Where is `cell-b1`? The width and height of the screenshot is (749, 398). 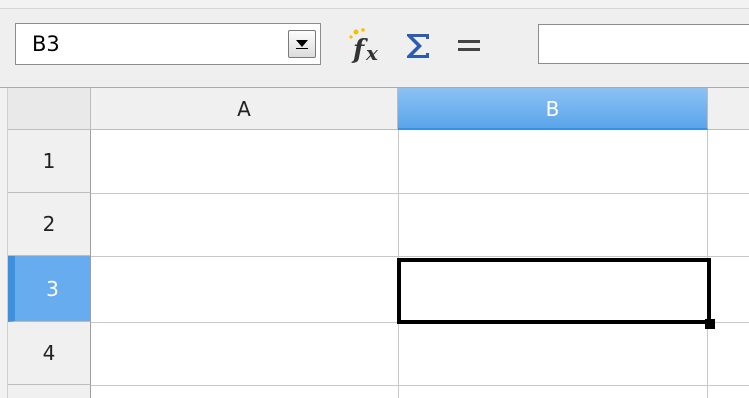 cell-b1 is located at coordinates (552, 161).